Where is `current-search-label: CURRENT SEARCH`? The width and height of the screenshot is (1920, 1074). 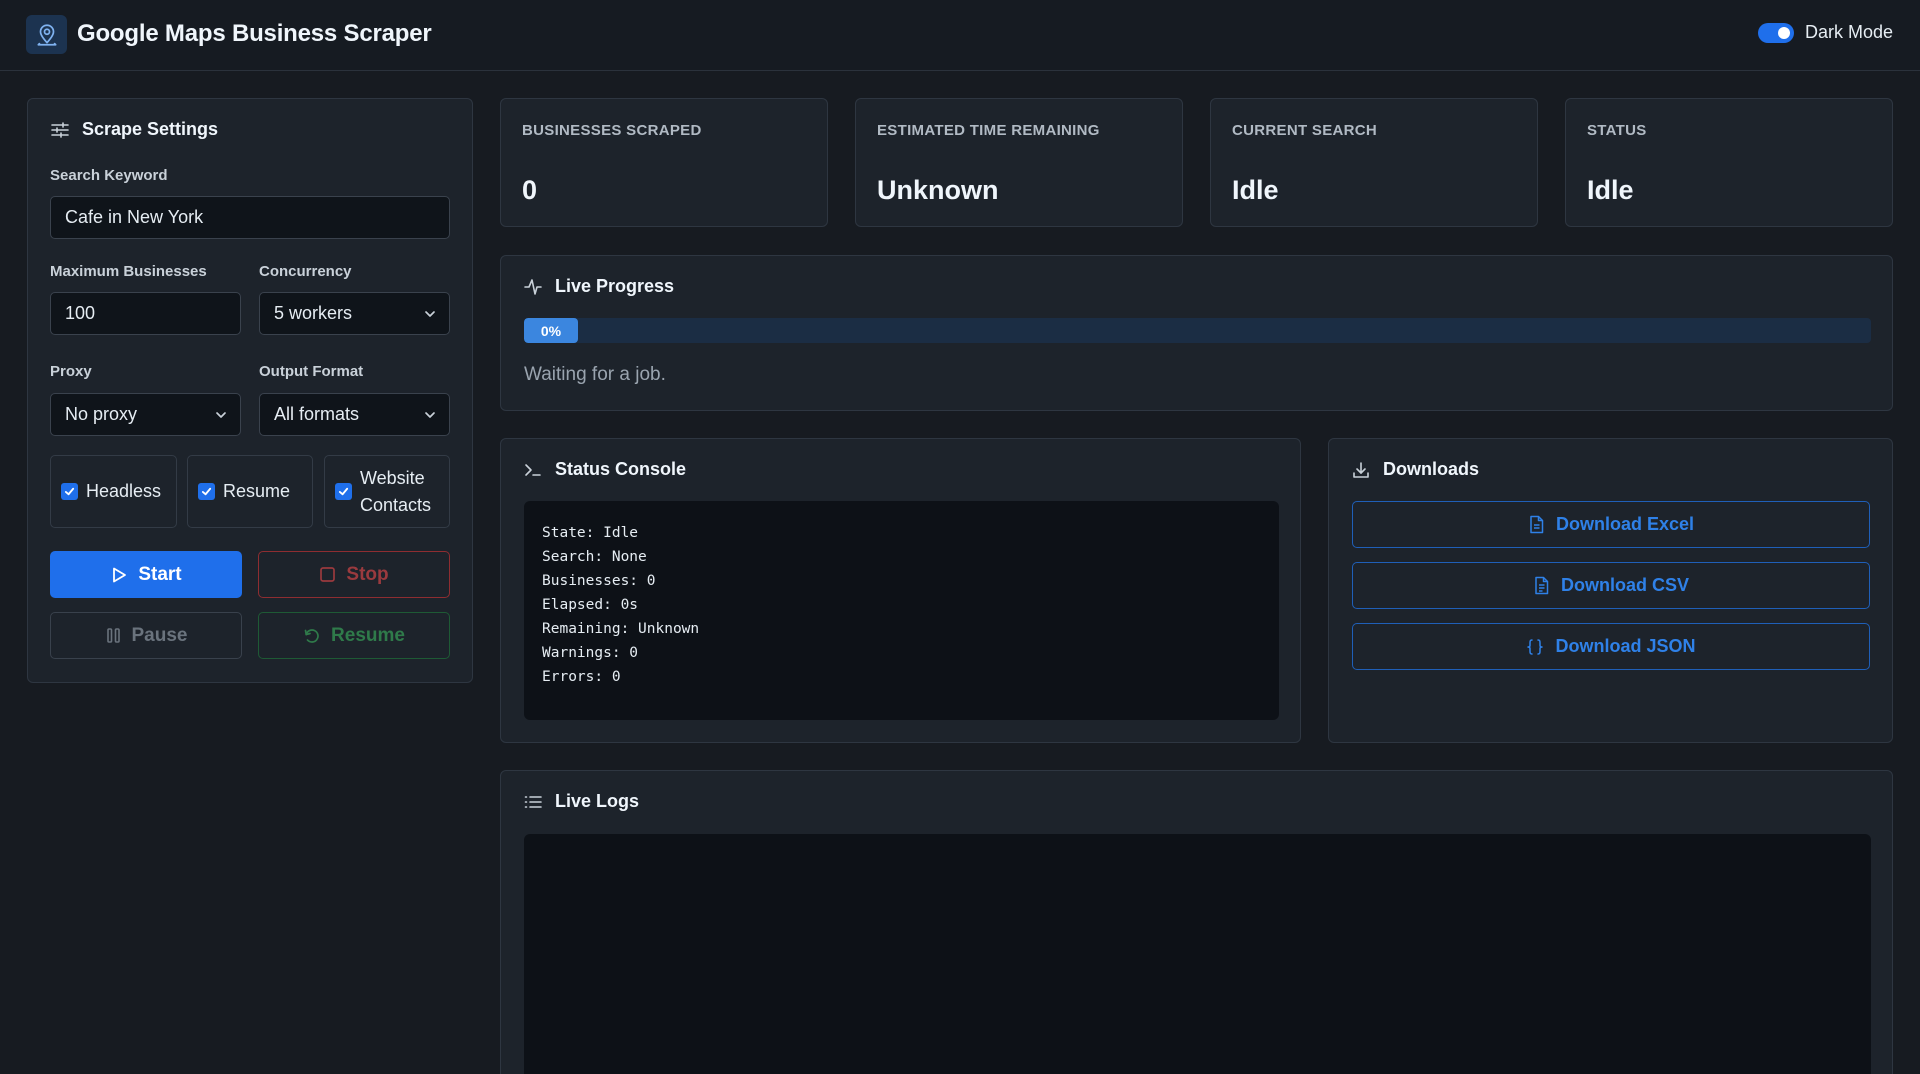
current-search-label: CURRENT SEARCH is located at coordinates (1305, 130).